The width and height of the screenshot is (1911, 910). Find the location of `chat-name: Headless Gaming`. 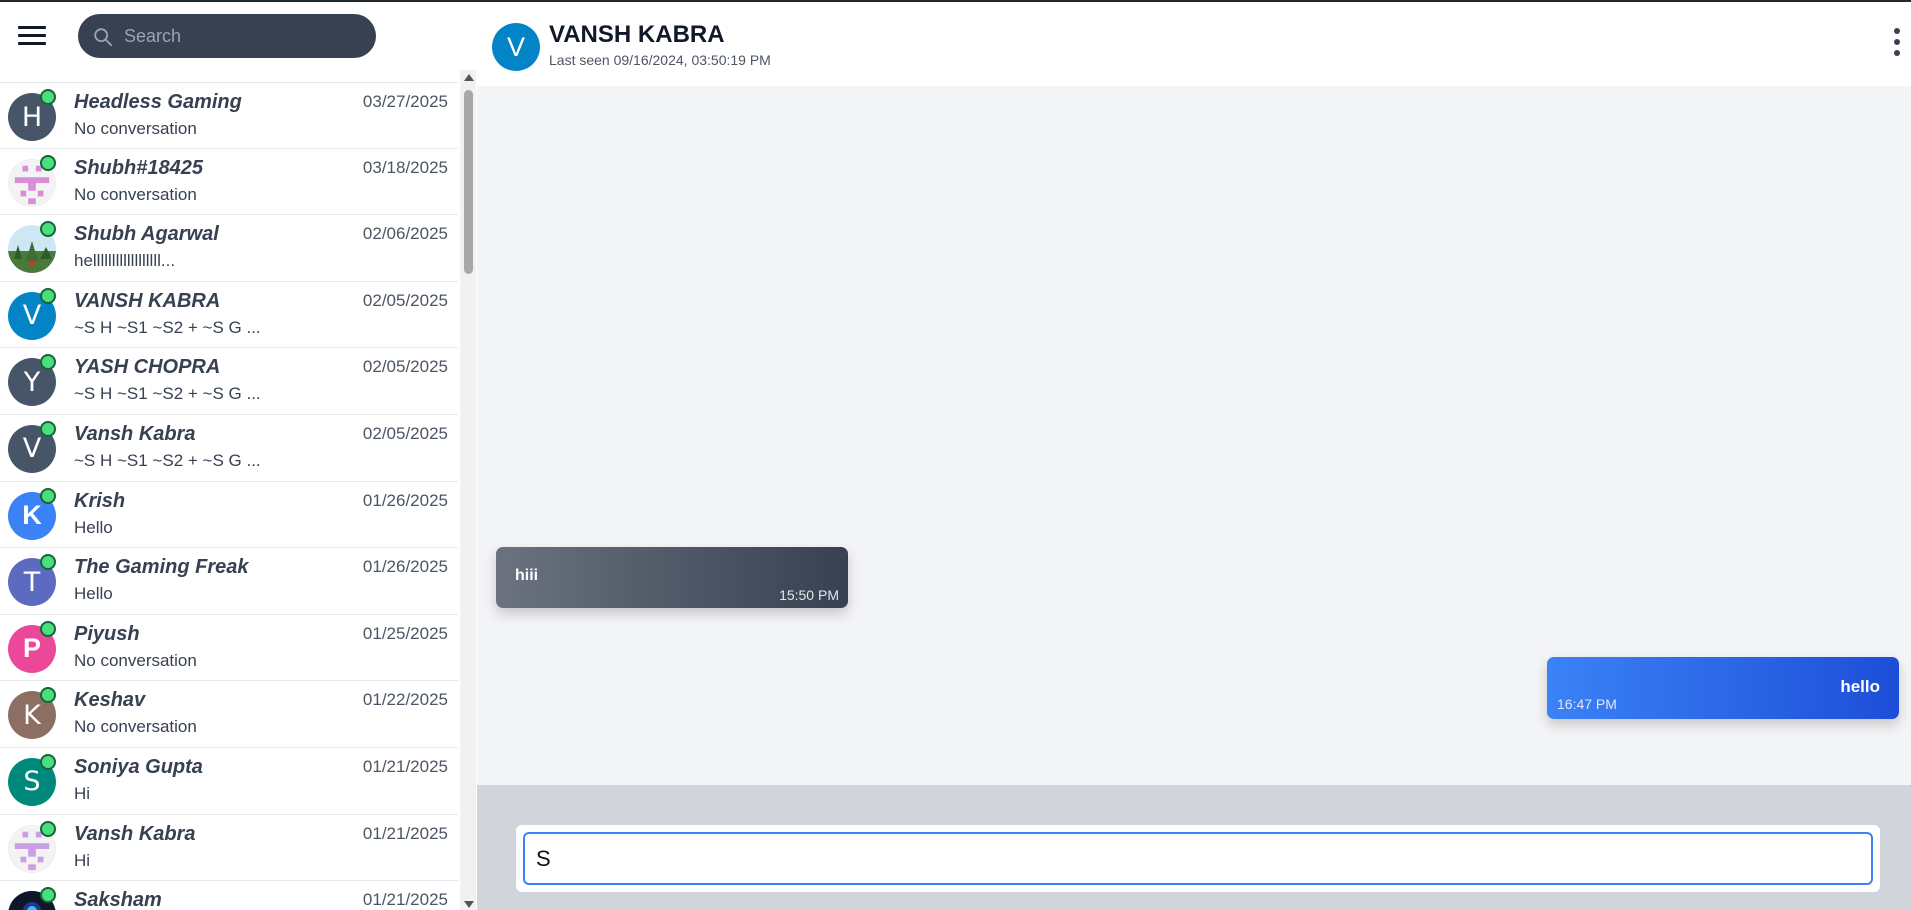

chat-name: Headless Gaming is located at coordinates (158, 102).